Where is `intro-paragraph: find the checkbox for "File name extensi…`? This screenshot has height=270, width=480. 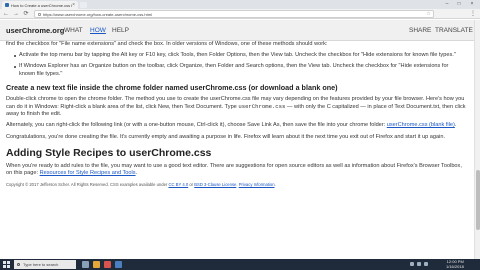
intro-paragraph: find the checkbox for "File name extensi… is located at coordinates (167, 44).